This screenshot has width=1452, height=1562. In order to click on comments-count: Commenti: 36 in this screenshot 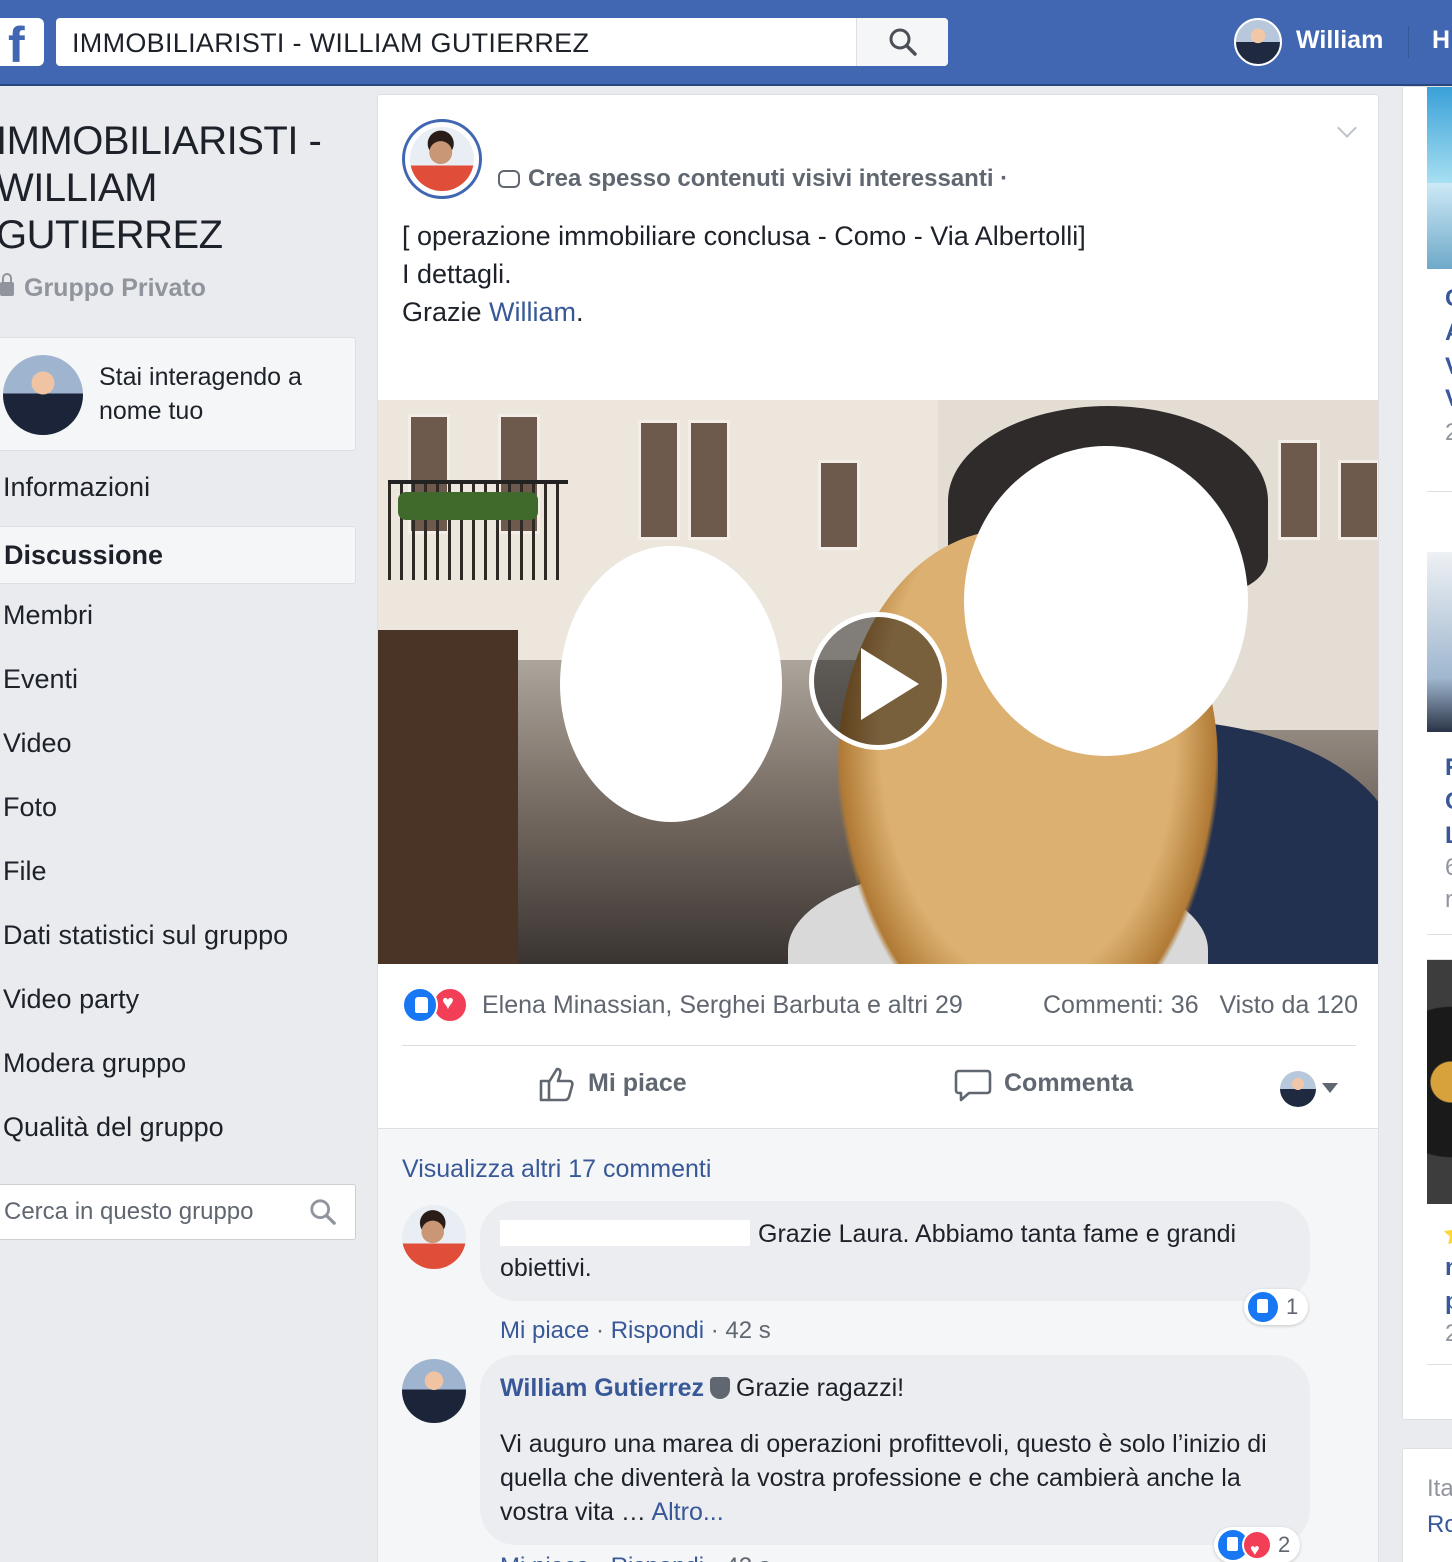, I will do `click(1121, 1005)`.